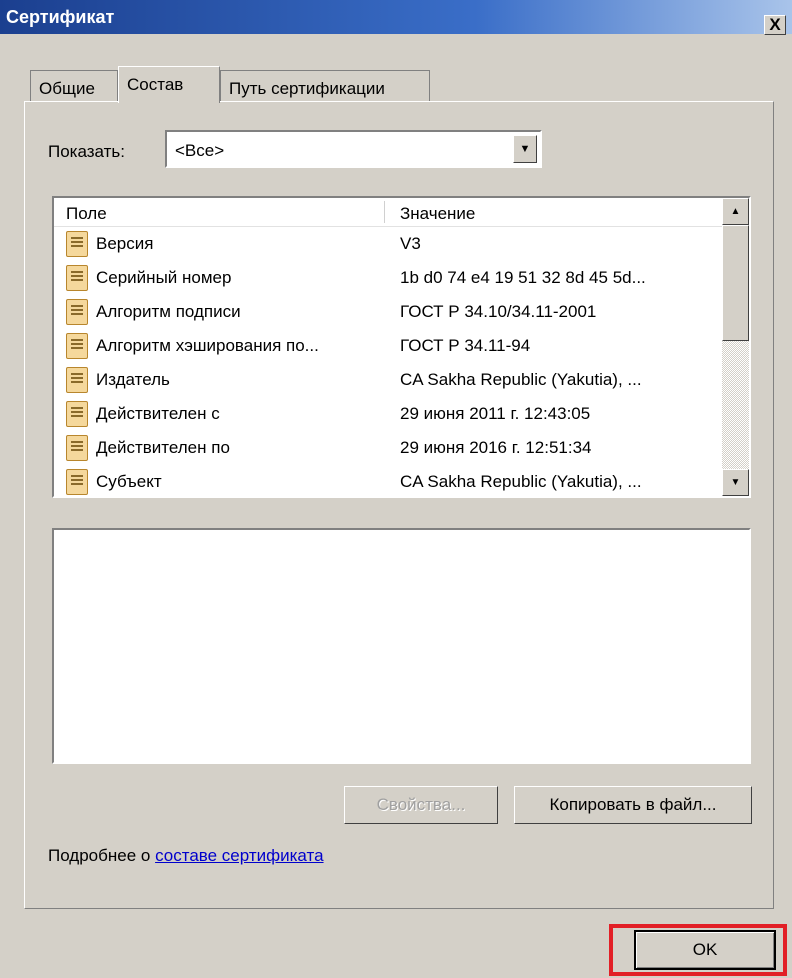 Image resolution: width=792 pixels, height=978 pixels. Describe the element at coordinates (525, 149) in the screenshot. I see `dropdown-arrow-icon: ▼` at that location.